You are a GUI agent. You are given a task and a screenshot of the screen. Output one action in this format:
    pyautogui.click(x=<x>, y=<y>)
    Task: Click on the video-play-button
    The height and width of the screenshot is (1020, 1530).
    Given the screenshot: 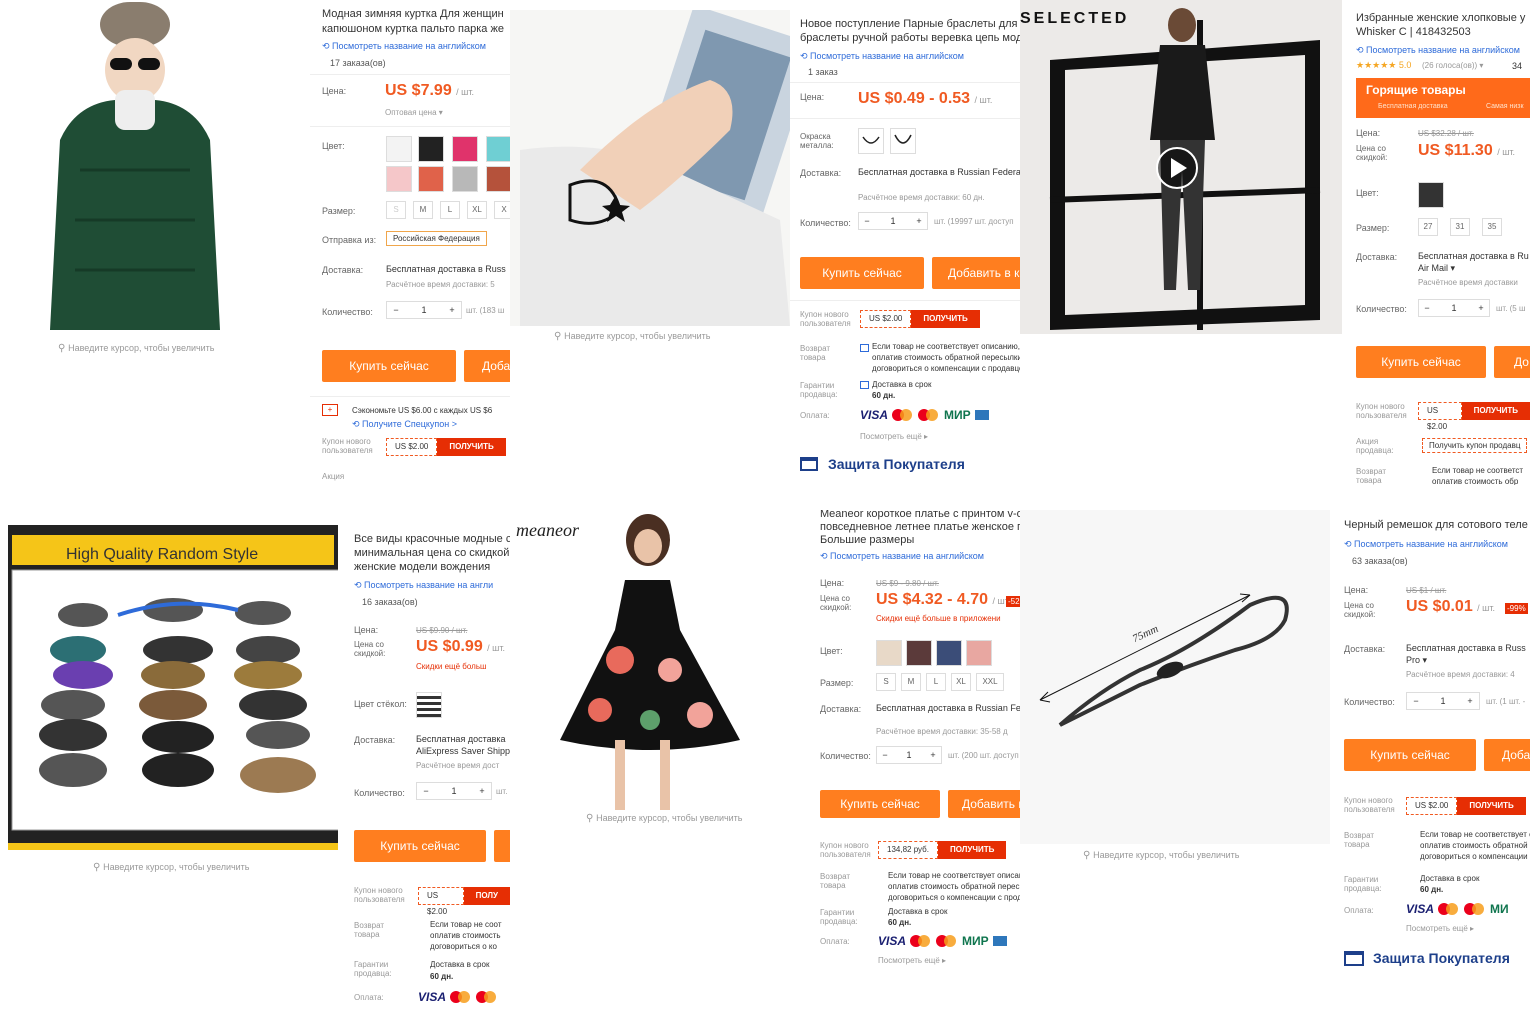 What is the action you would take?
    pyautogui.click(x=1177, y=168)
    